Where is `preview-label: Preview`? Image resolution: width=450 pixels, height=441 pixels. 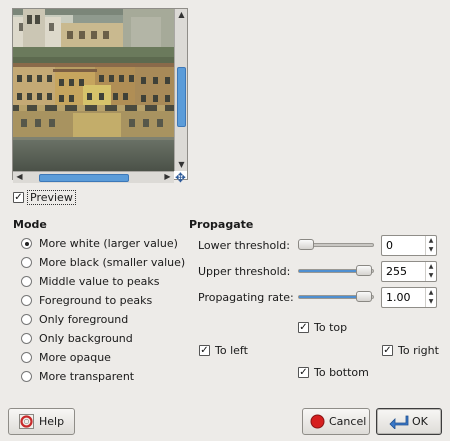
preview-label: Preview is located at coordinates (51, 197).